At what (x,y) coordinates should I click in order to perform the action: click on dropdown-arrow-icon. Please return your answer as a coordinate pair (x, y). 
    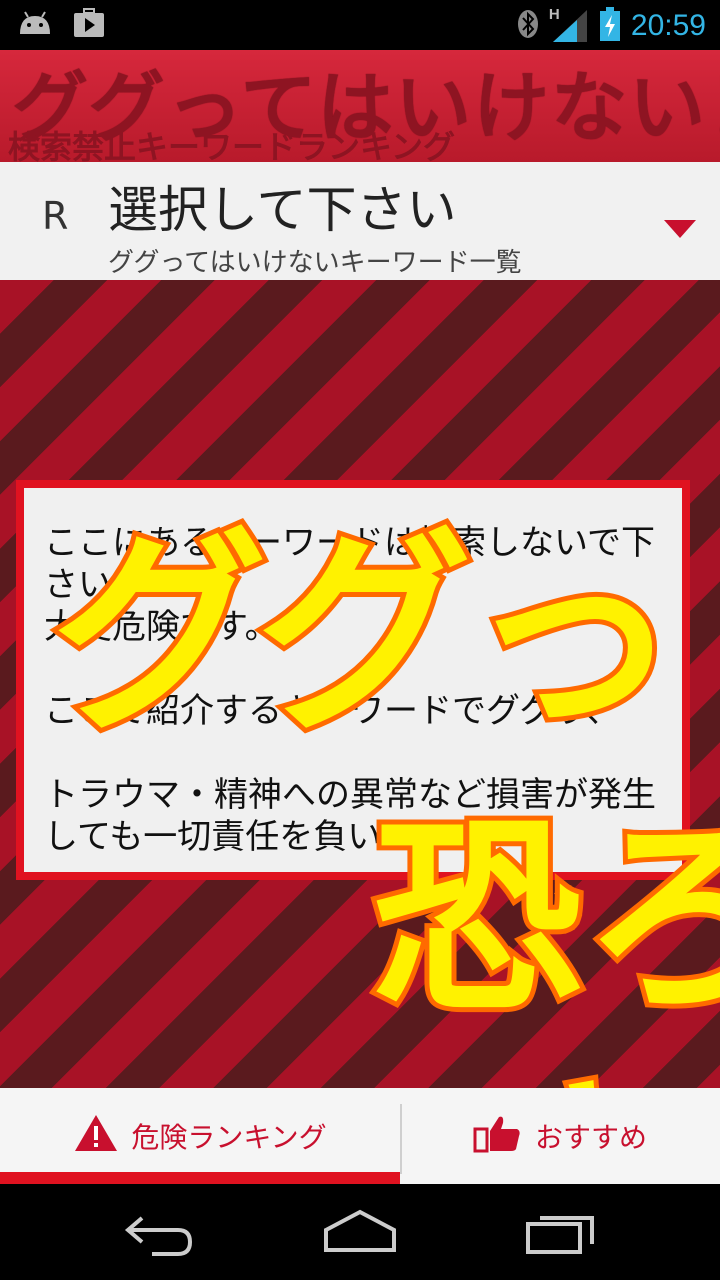
    Looking at the image, I should click on (680, 229).